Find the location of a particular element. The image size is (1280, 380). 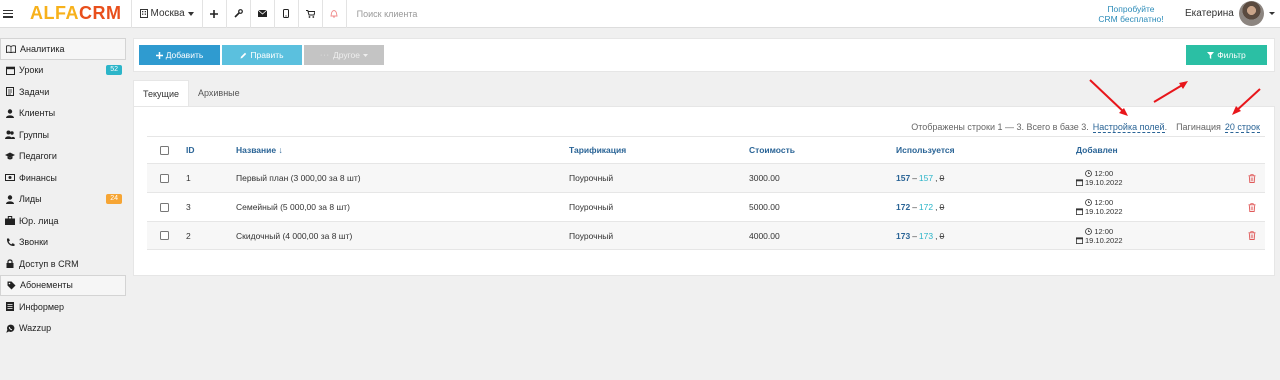

column-header-tariff: Тарификация is located at coordinates (597, 150).